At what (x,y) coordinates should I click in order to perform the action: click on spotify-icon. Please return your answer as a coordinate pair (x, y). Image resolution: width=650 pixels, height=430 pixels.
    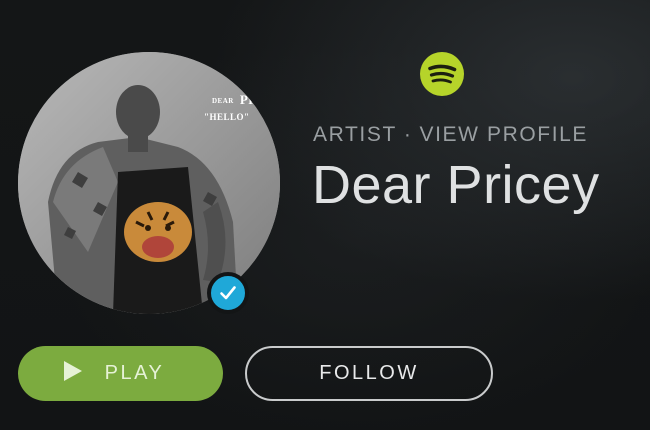
    Looking at the image, I should click on (442, 74).